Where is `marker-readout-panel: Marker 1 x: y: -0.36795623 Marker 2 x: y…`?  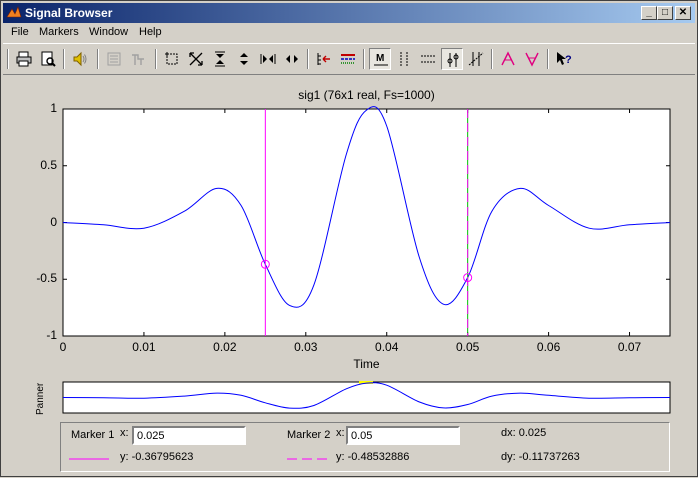 marker-readout-panel: Marker 1 x: y: -0.36795623 Marker 2 x: y… is located at coordinates (365, 447).